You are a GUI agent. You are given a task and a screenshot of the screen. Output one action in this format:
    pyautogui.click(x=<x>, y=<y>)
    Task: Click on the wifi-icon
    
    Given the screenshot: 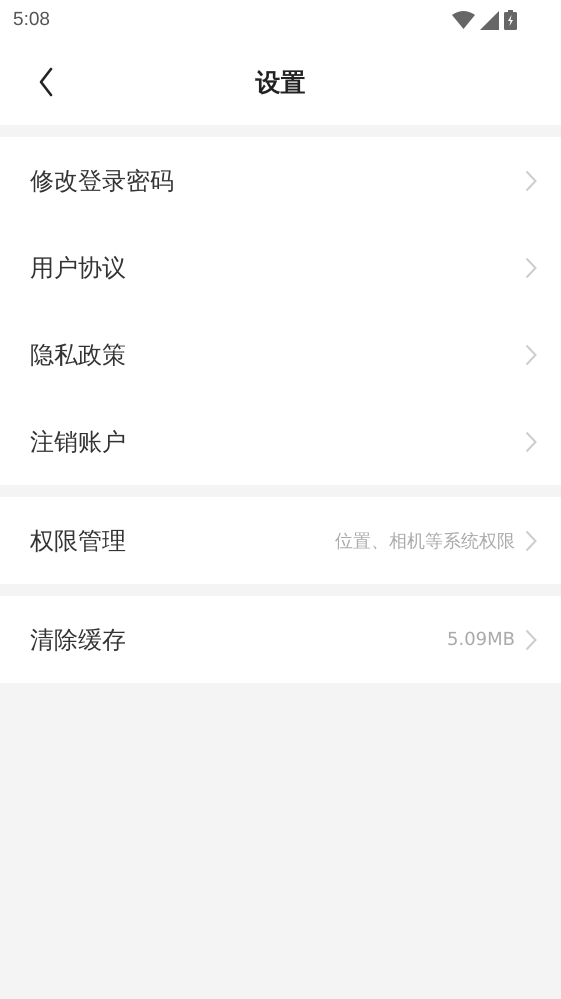 What is the action you would take?
    pyautogui.click(x=463, y=20)
    